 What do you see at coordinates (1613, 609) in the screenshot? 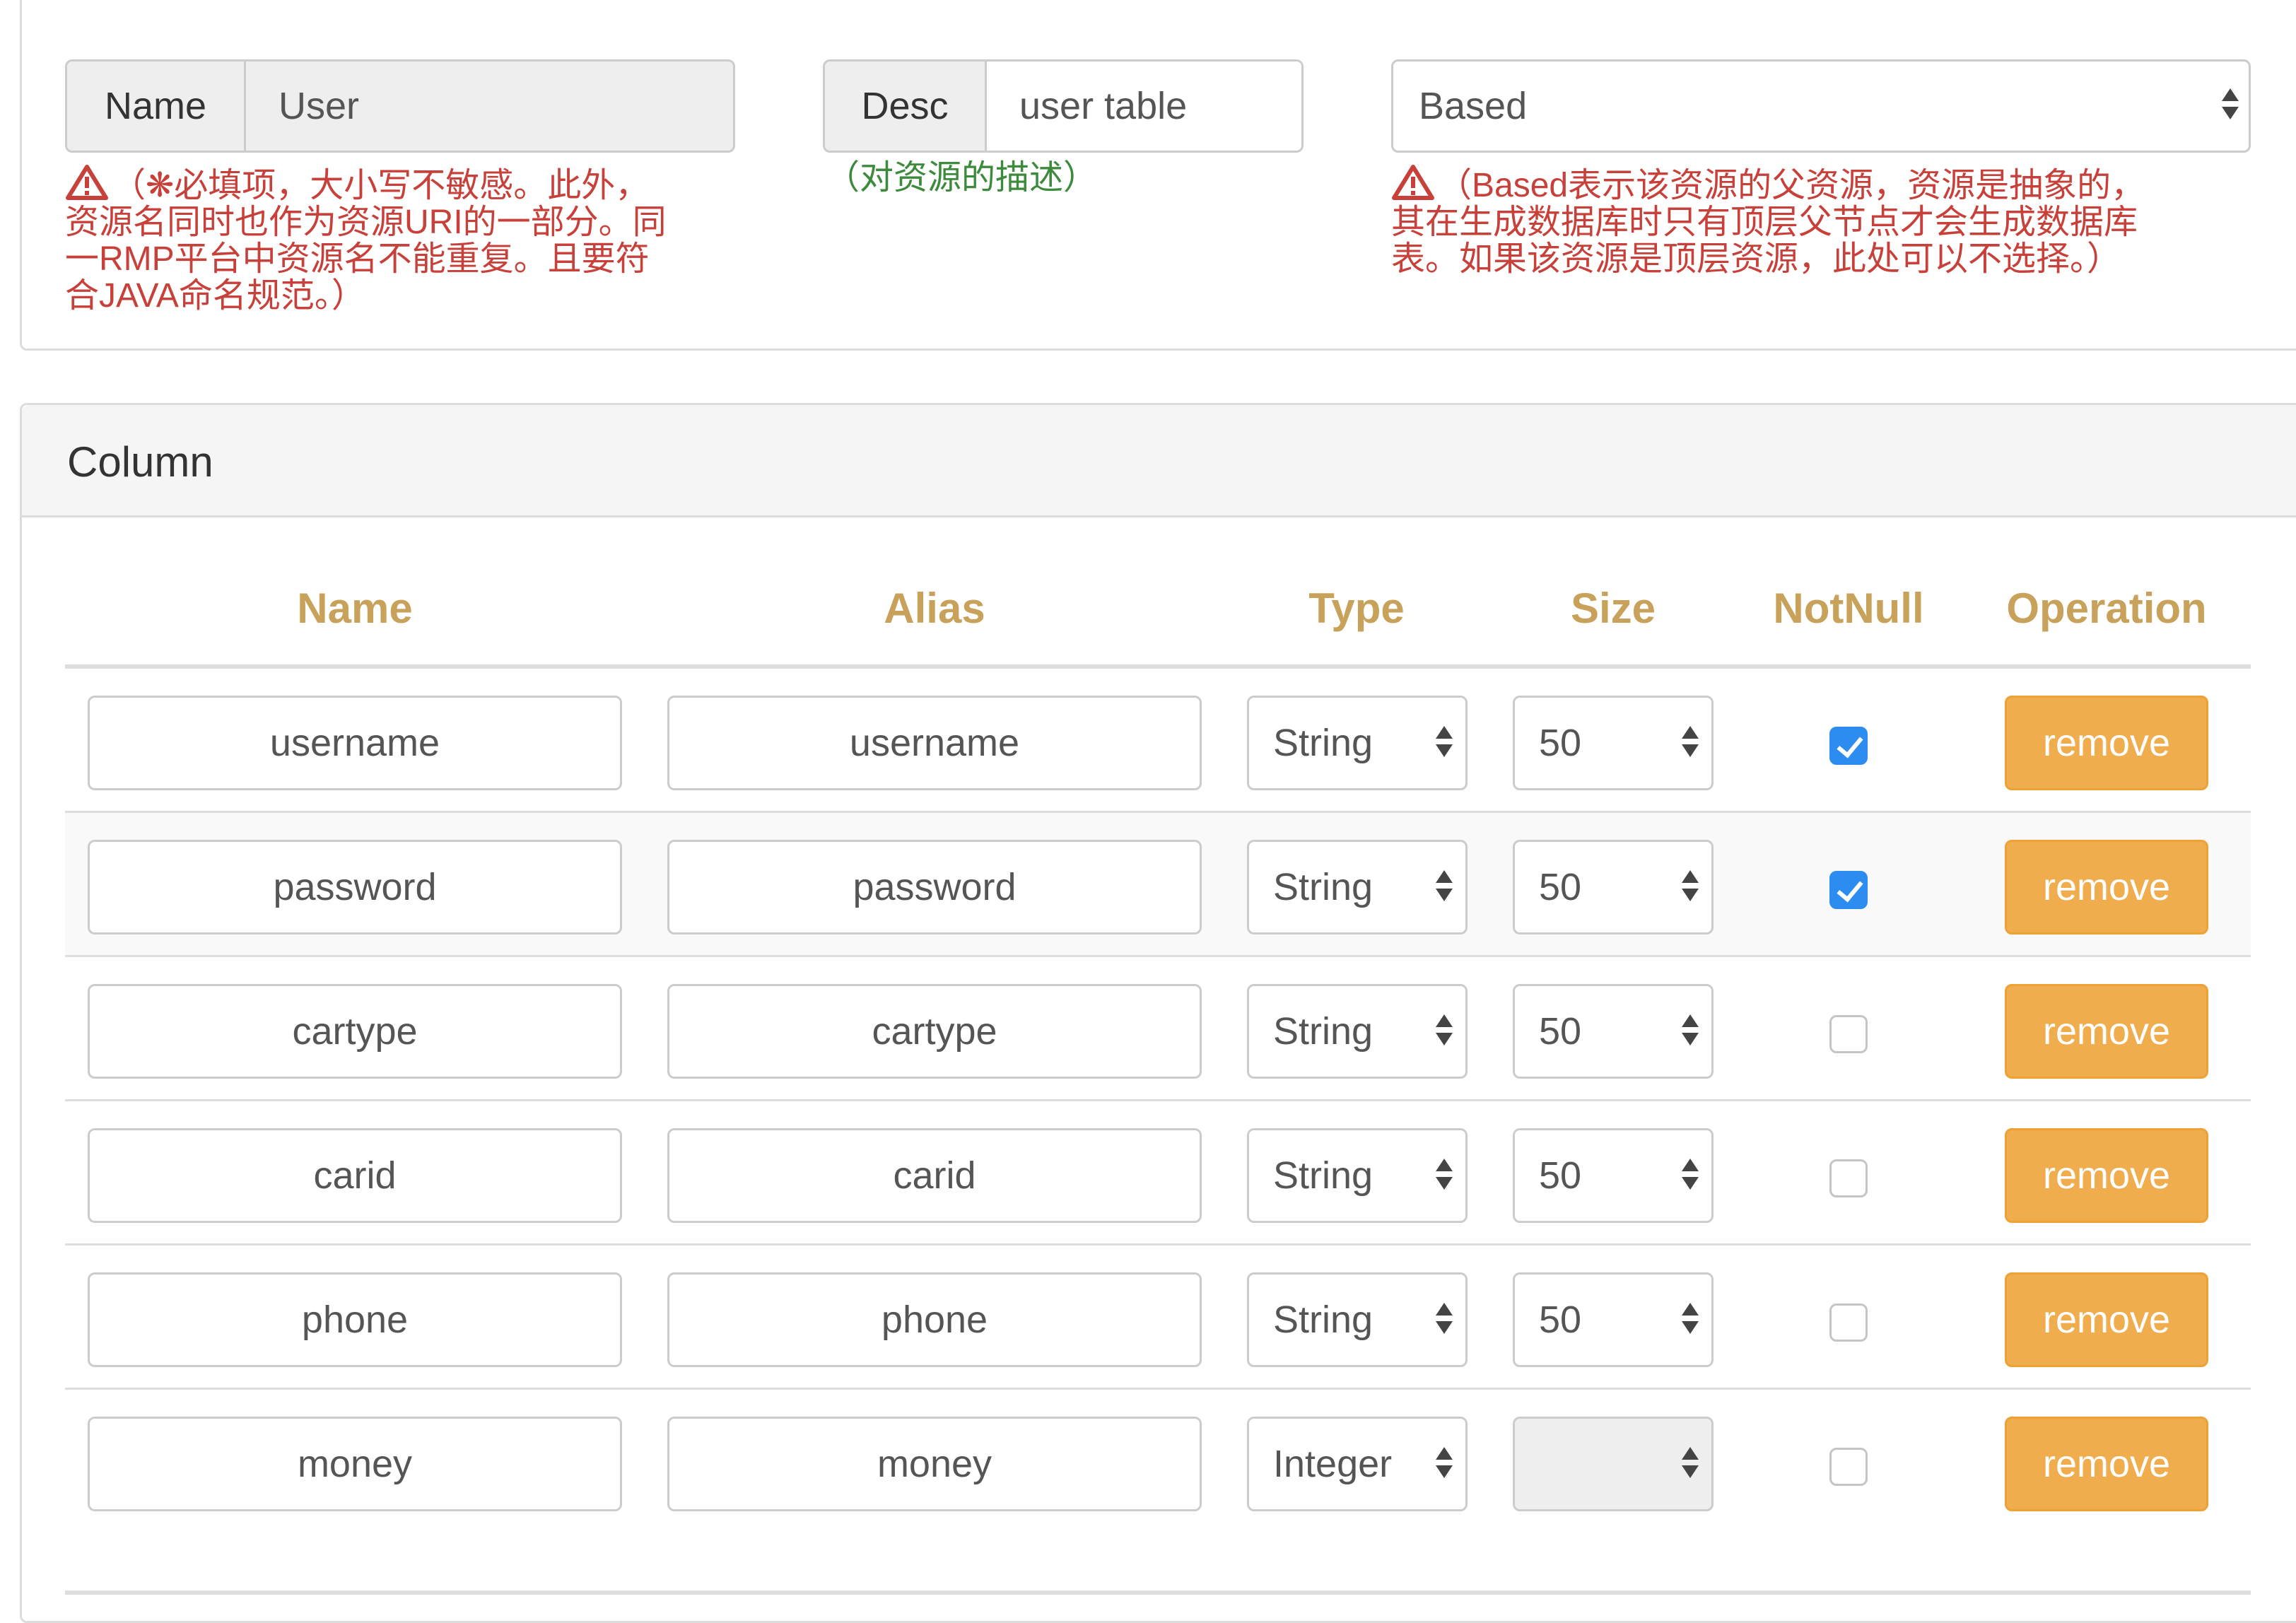
I see `header-size: Size` at bounding box center [1613, 609].